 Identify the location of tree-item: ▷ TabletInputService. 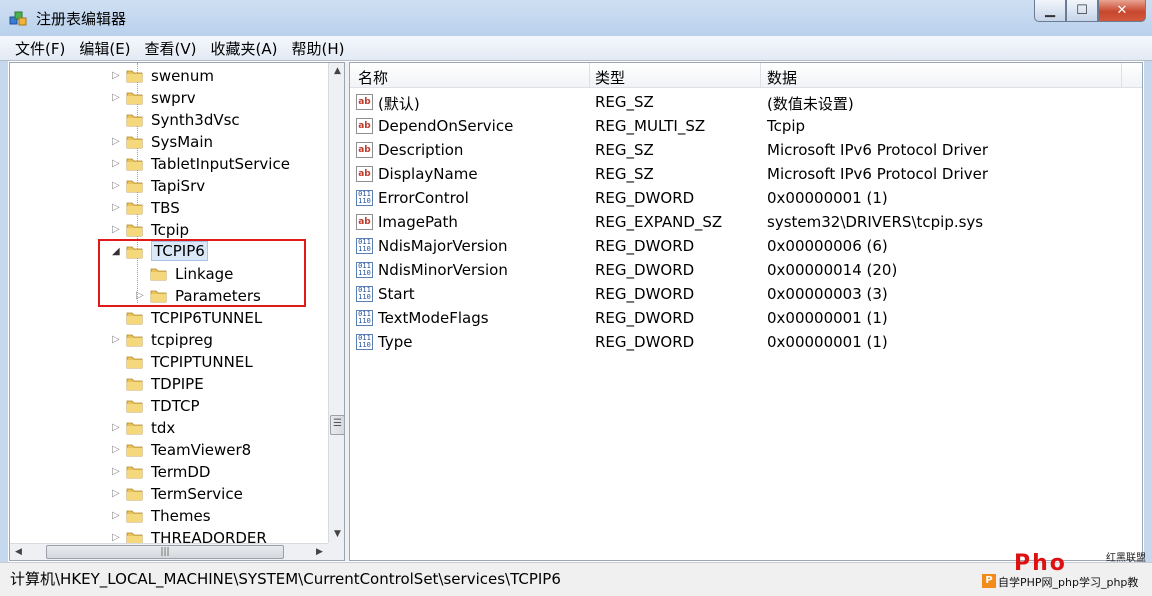
(169, 164).